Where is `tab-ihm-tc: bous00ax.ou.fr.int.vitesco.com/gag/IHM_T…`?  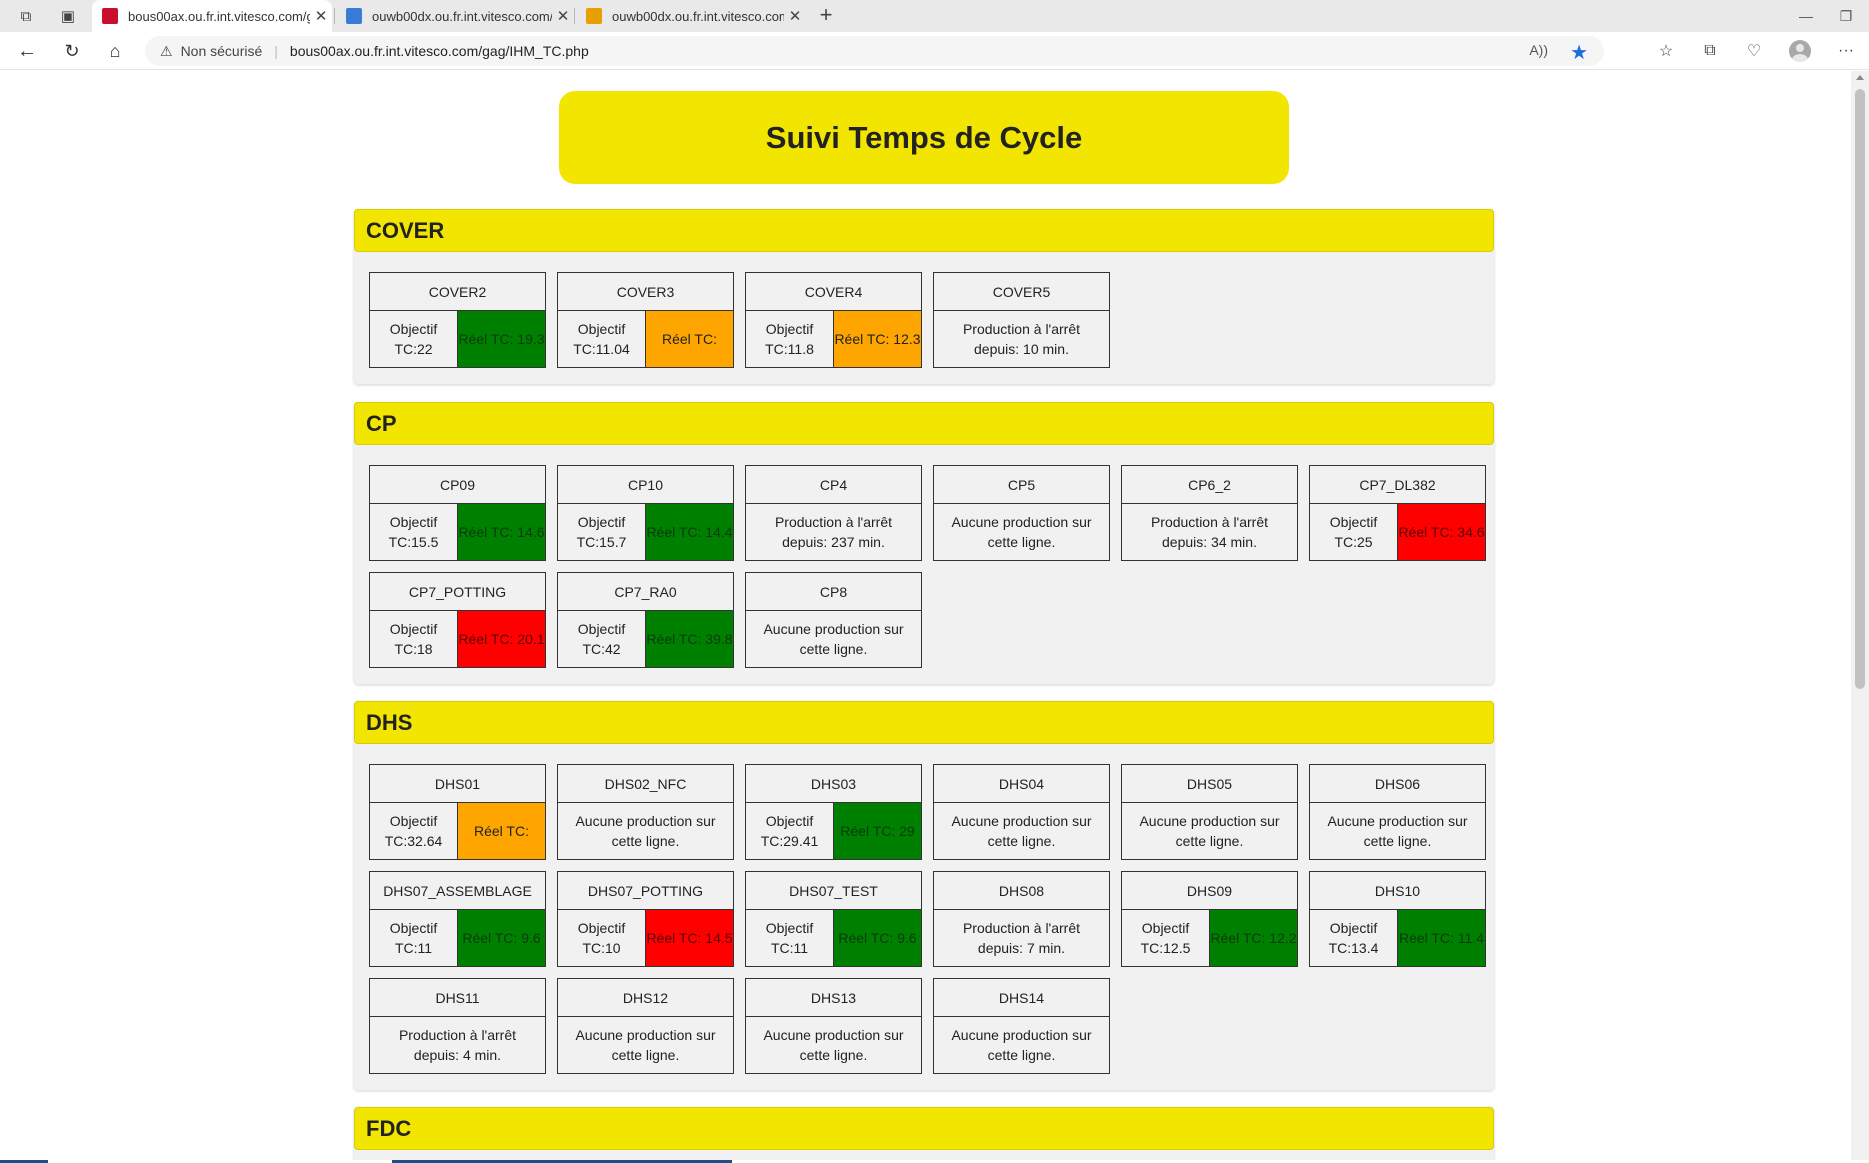 tab-ihm-tc: bous00ax.ou.fr.int.vitesco.com/gag/IHM_T… is located at coordinates (212, 16).